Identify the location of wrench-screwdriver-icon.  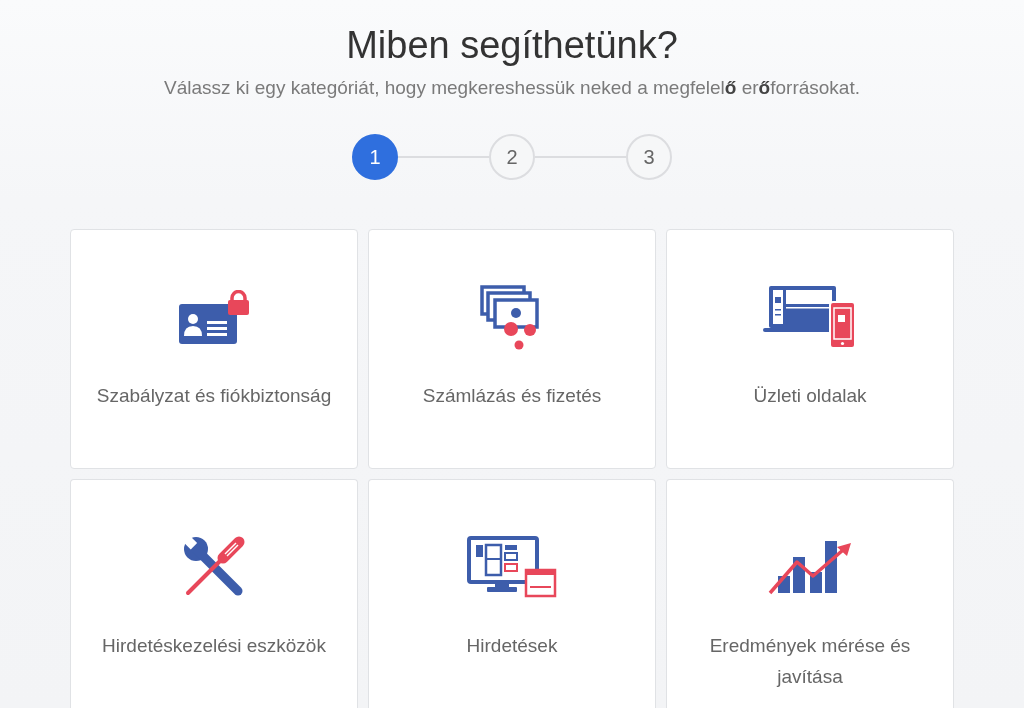
(214, 567).